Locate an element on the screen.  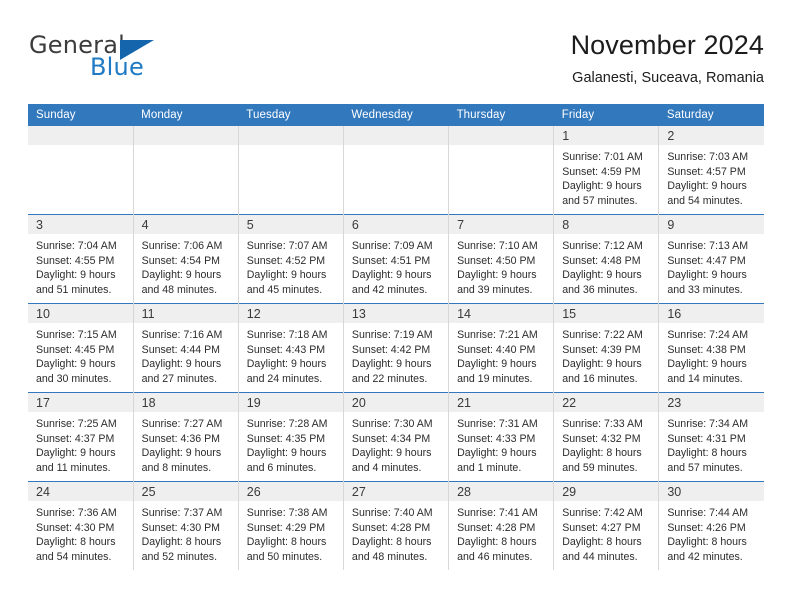
daylight-duration-line2: and 48 minutes. is located at coordinates (389, 556).